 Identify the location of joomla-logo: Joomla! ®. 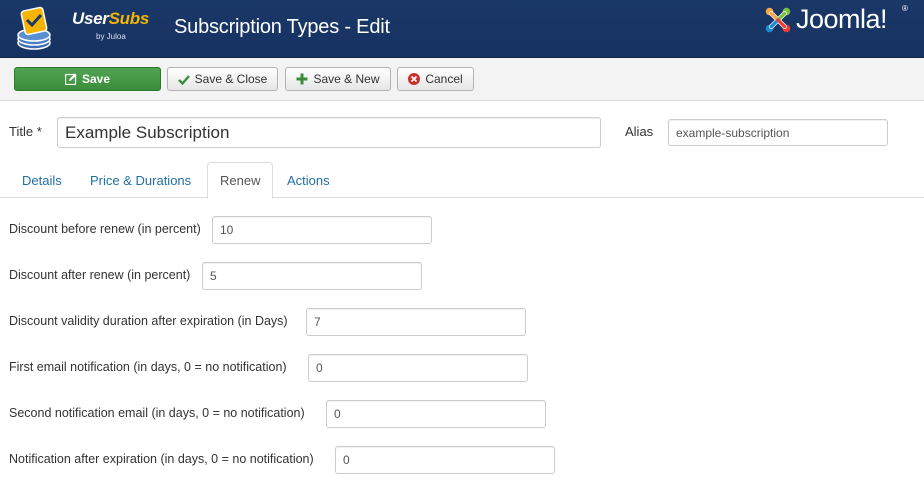
(837, 20).